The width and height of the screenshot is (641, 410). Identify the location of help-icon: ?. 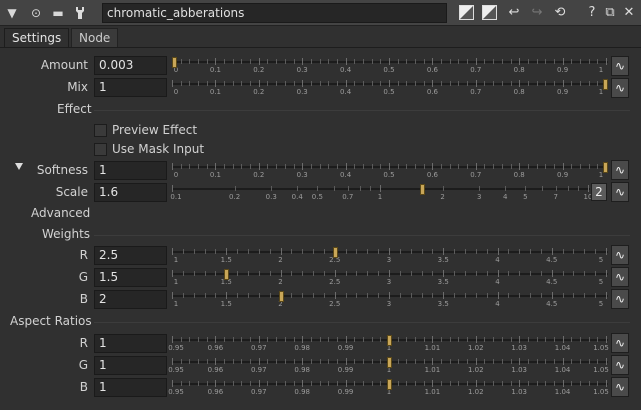
(592, 13).